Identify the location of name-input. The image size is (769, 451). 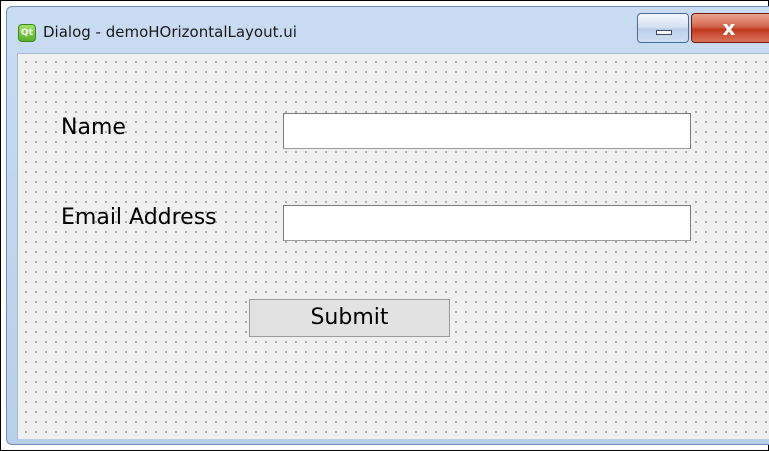
(487, 131).